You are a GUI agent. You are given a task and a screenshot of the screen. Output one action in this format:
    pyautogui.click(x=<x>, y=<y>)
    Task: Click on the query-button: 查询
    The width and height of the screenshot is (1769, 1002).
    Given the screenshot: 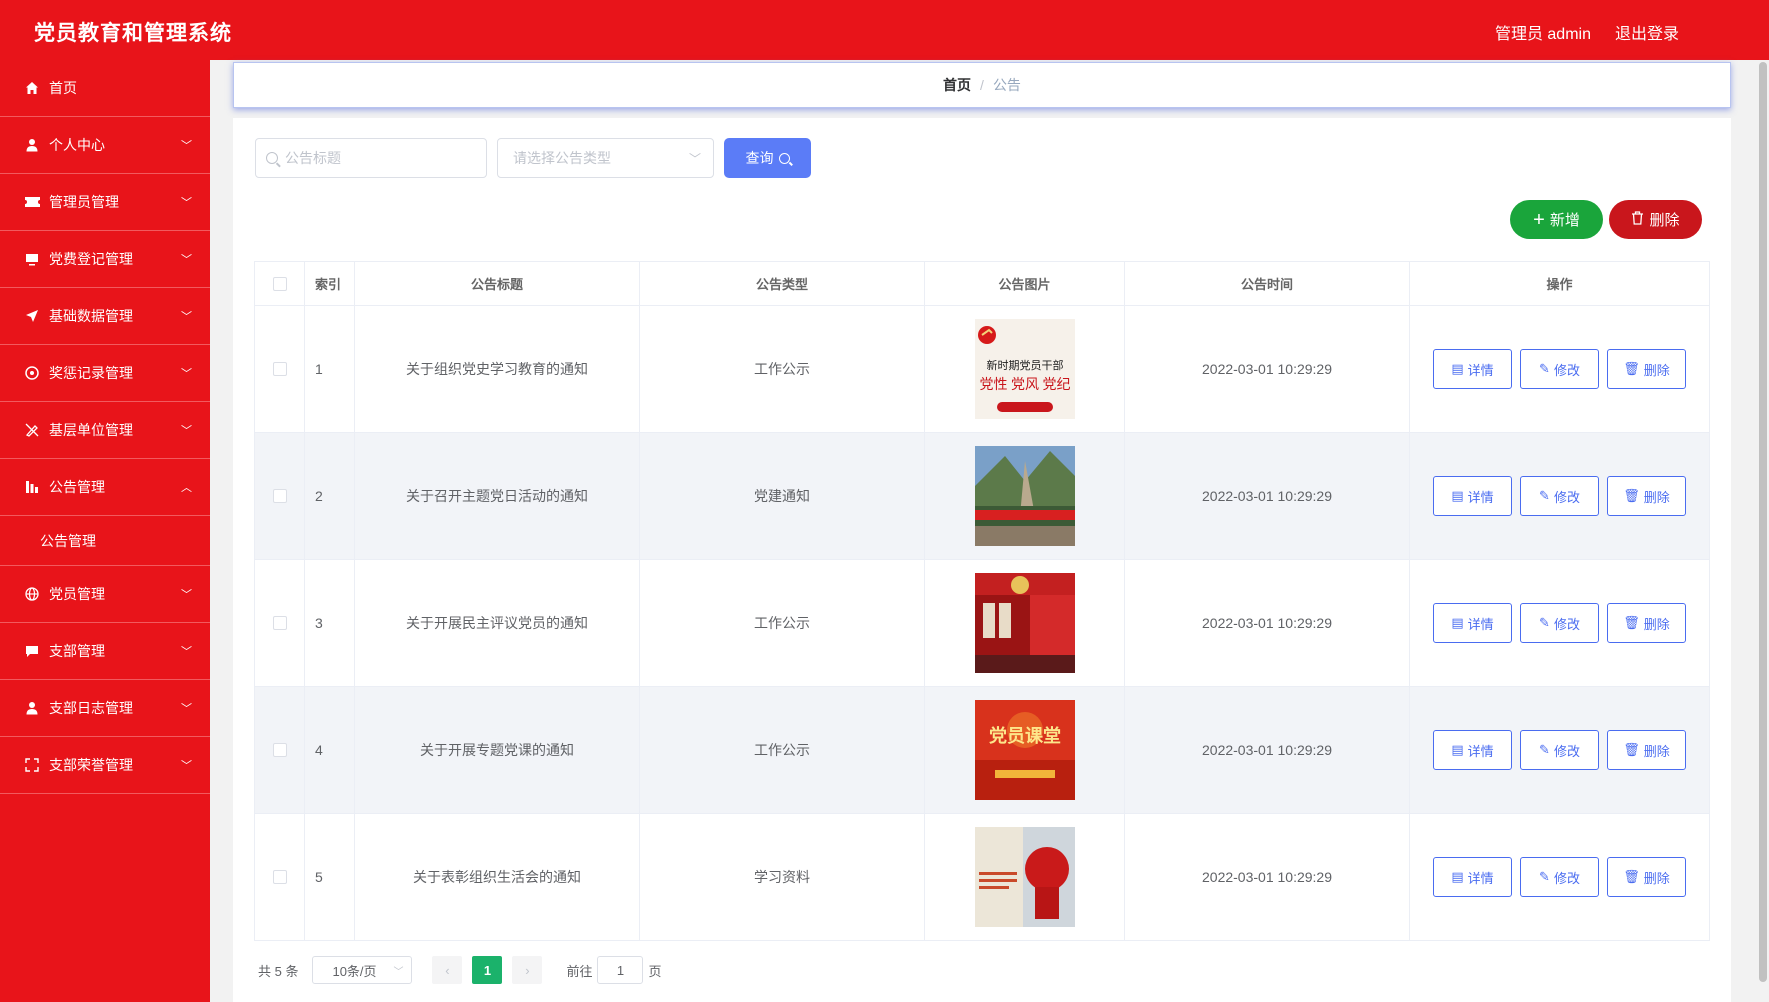 What is the action you would take?
    pyautogui.click(x=767, y=158)
    